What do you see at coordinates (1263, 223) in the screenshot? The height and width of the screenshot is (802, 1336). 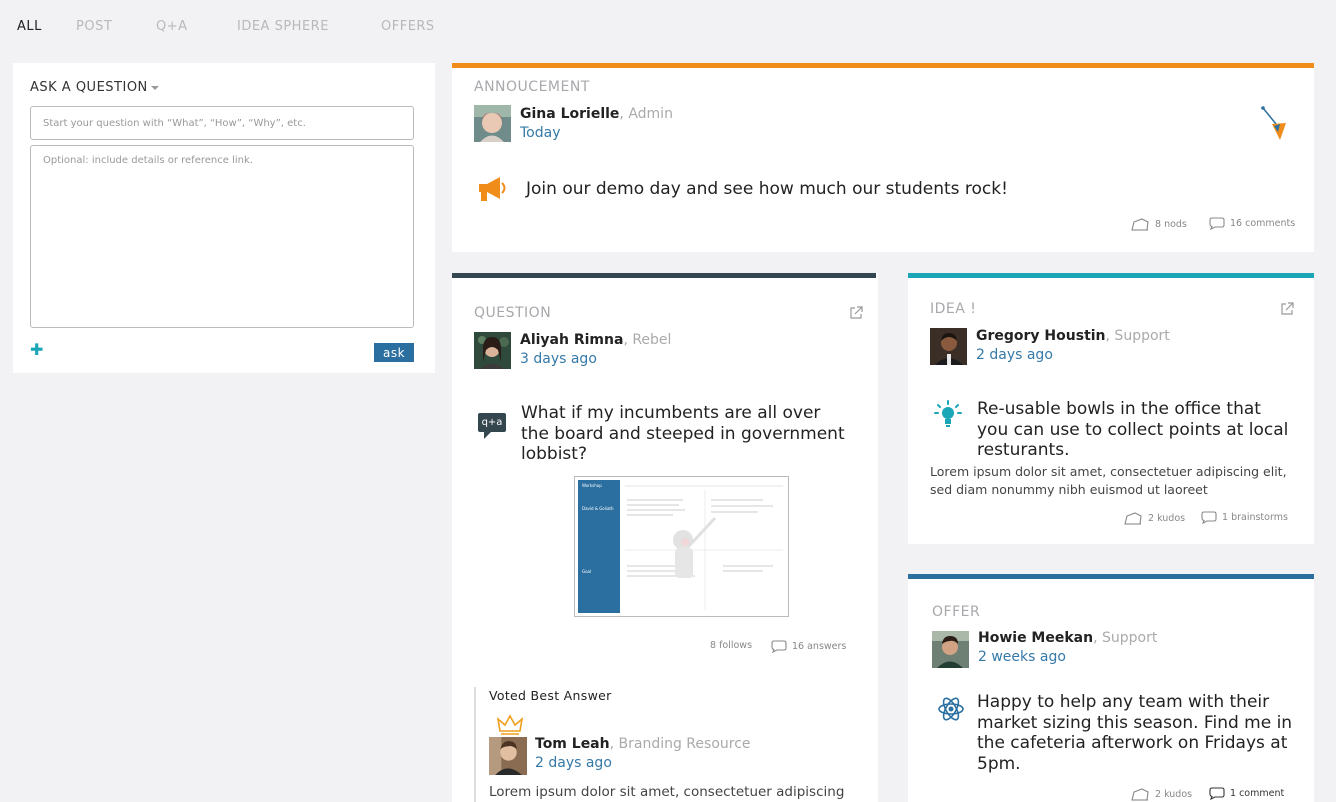 I see `comments-label: 16 comments` at bounding box center [1263, 223].